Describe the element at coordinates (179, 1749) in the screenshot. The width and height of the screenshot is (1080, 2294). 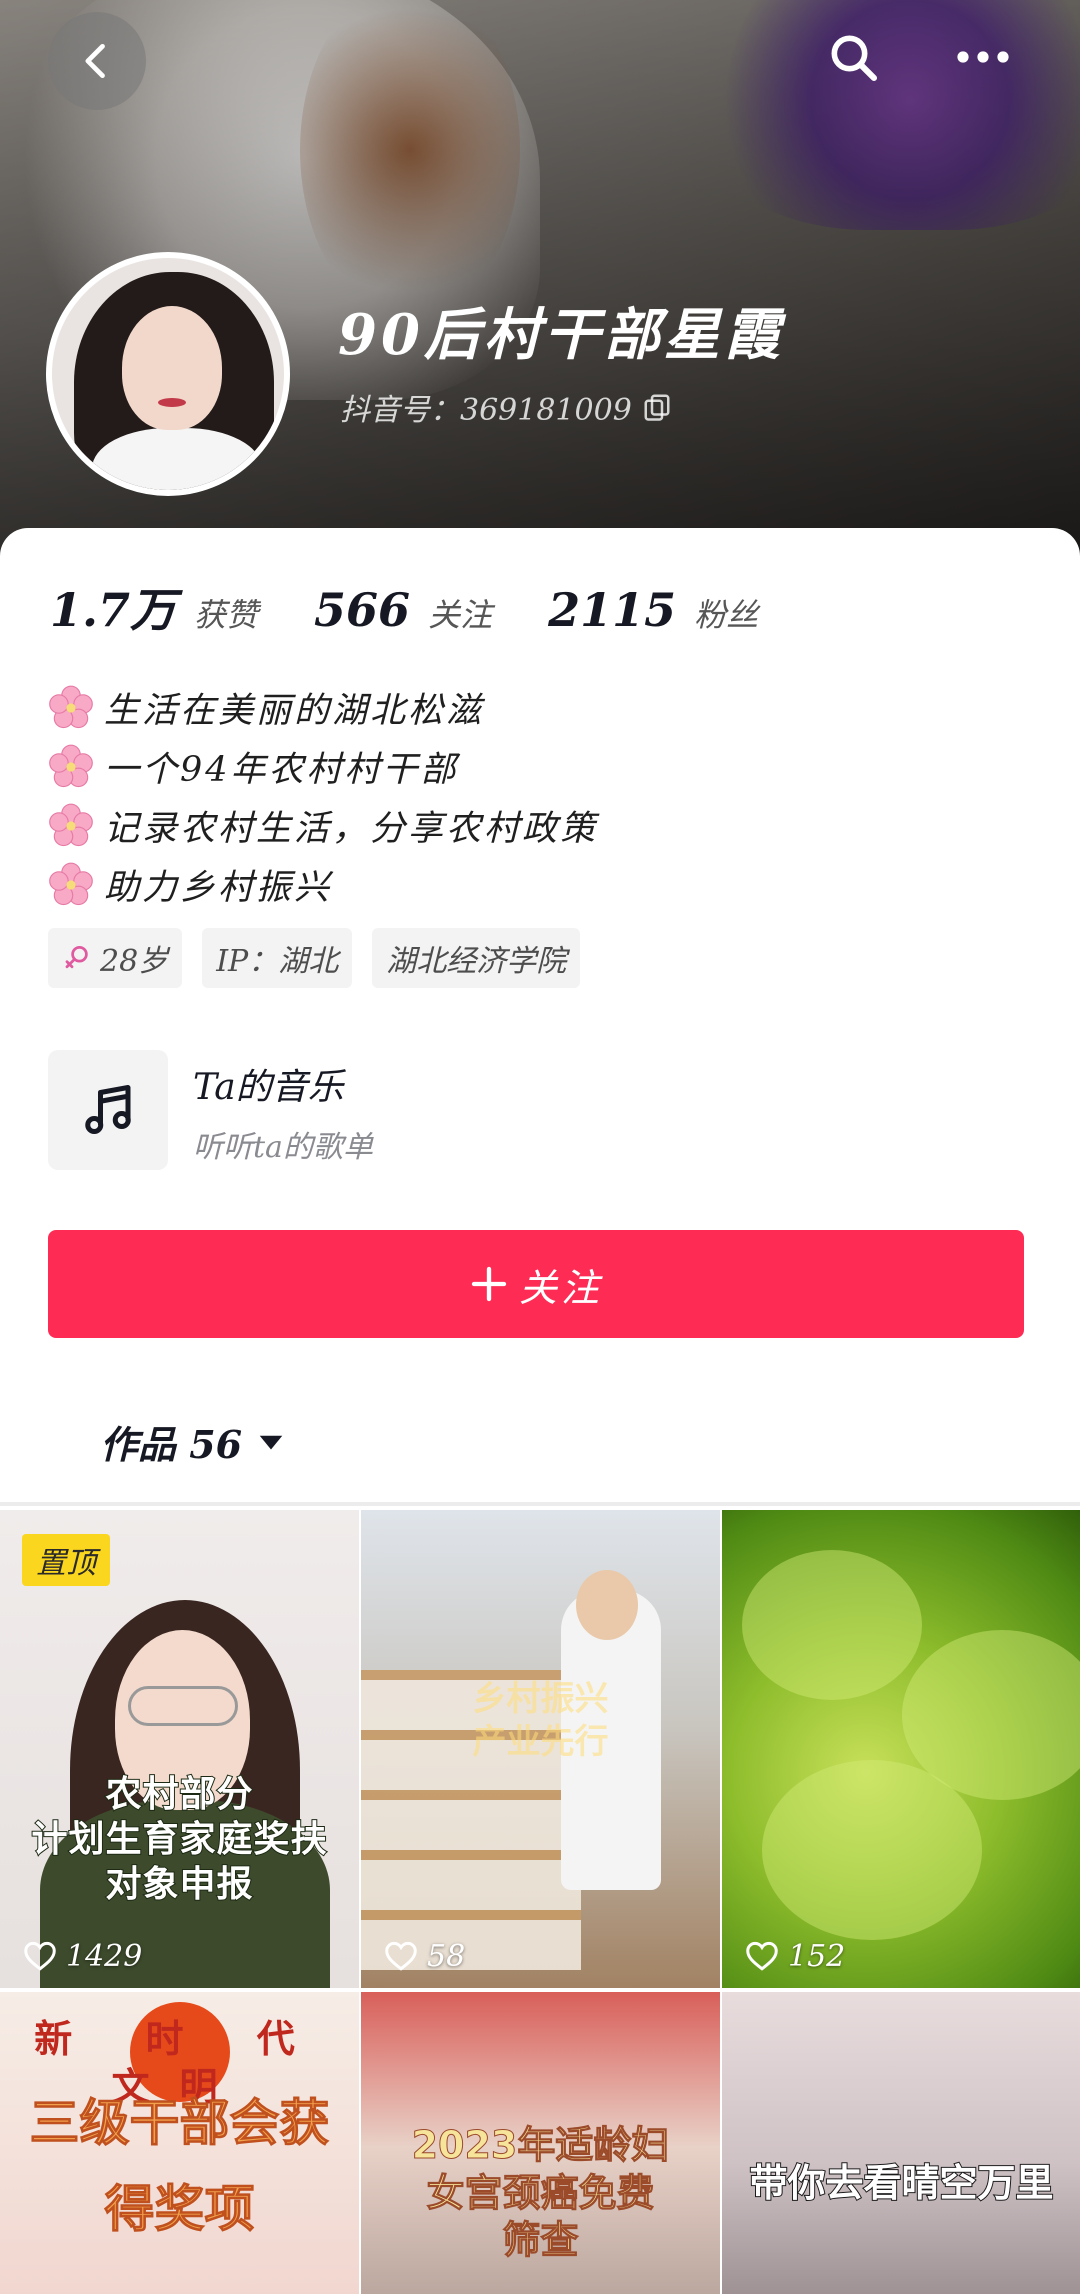
I see `video-tile: 置顶 农村部分 计划生育家庭奖扶 对象申报 1429` at that location.